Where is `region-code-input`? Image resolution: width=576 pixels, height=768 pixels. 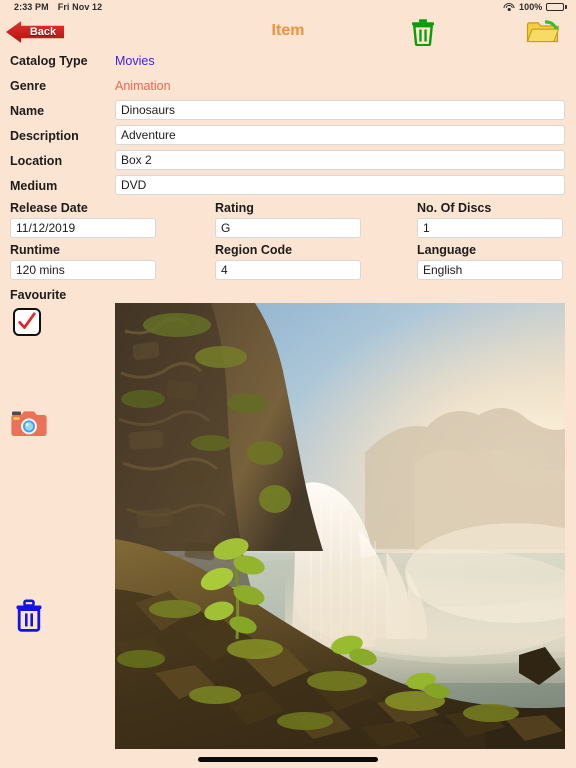
region-code-input is located at coordinates (288, 270).